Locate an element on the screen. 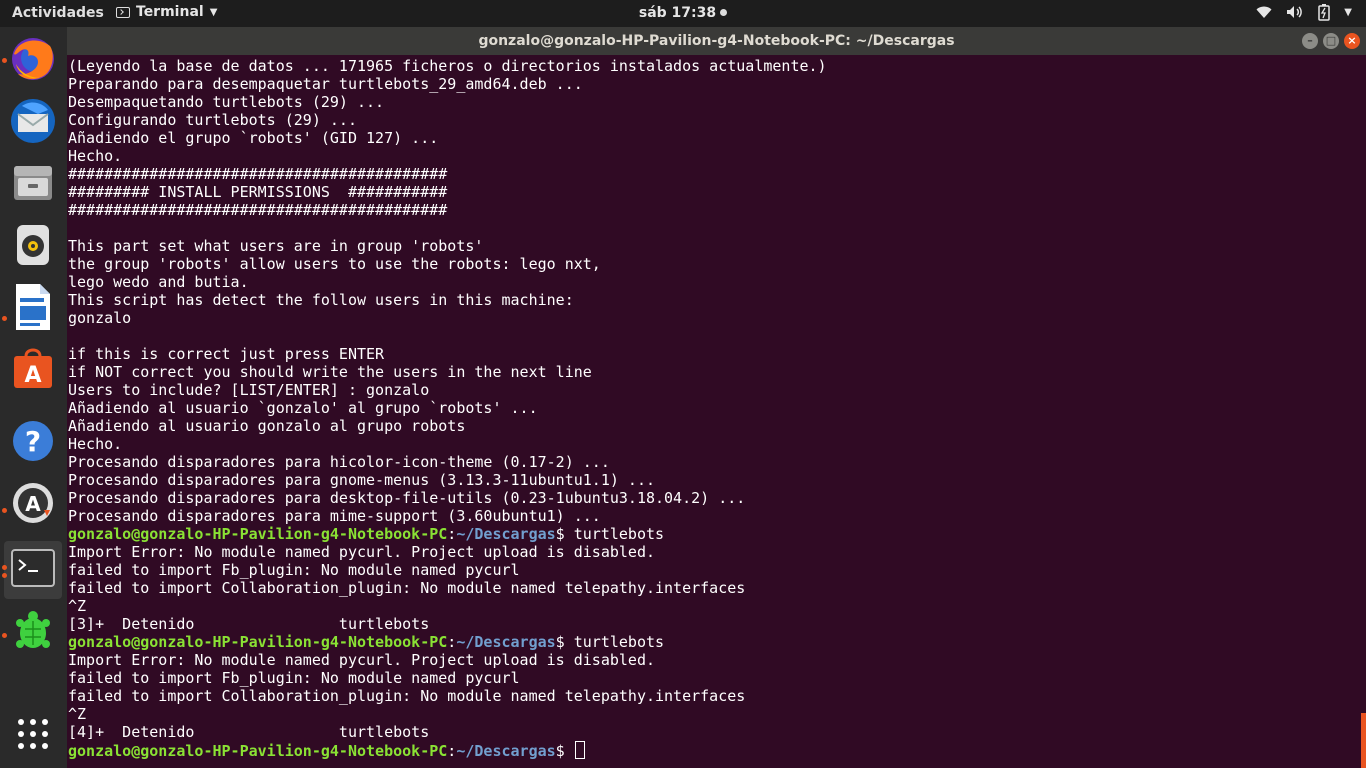  turtle-icon is located at coordinates (33, 634).